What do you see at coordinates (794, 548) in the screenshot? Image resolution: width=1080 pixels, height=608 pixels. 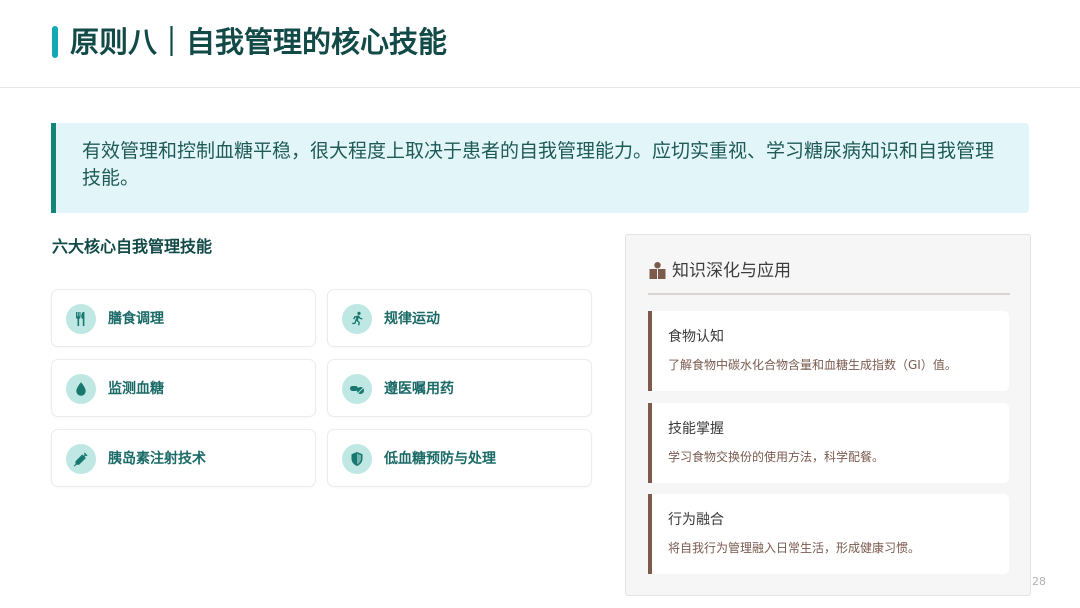 I see `knowledge-card-desc: 将自我行为管理融入日常生活，形成健康习惯。` at bounding box center [794, 548].